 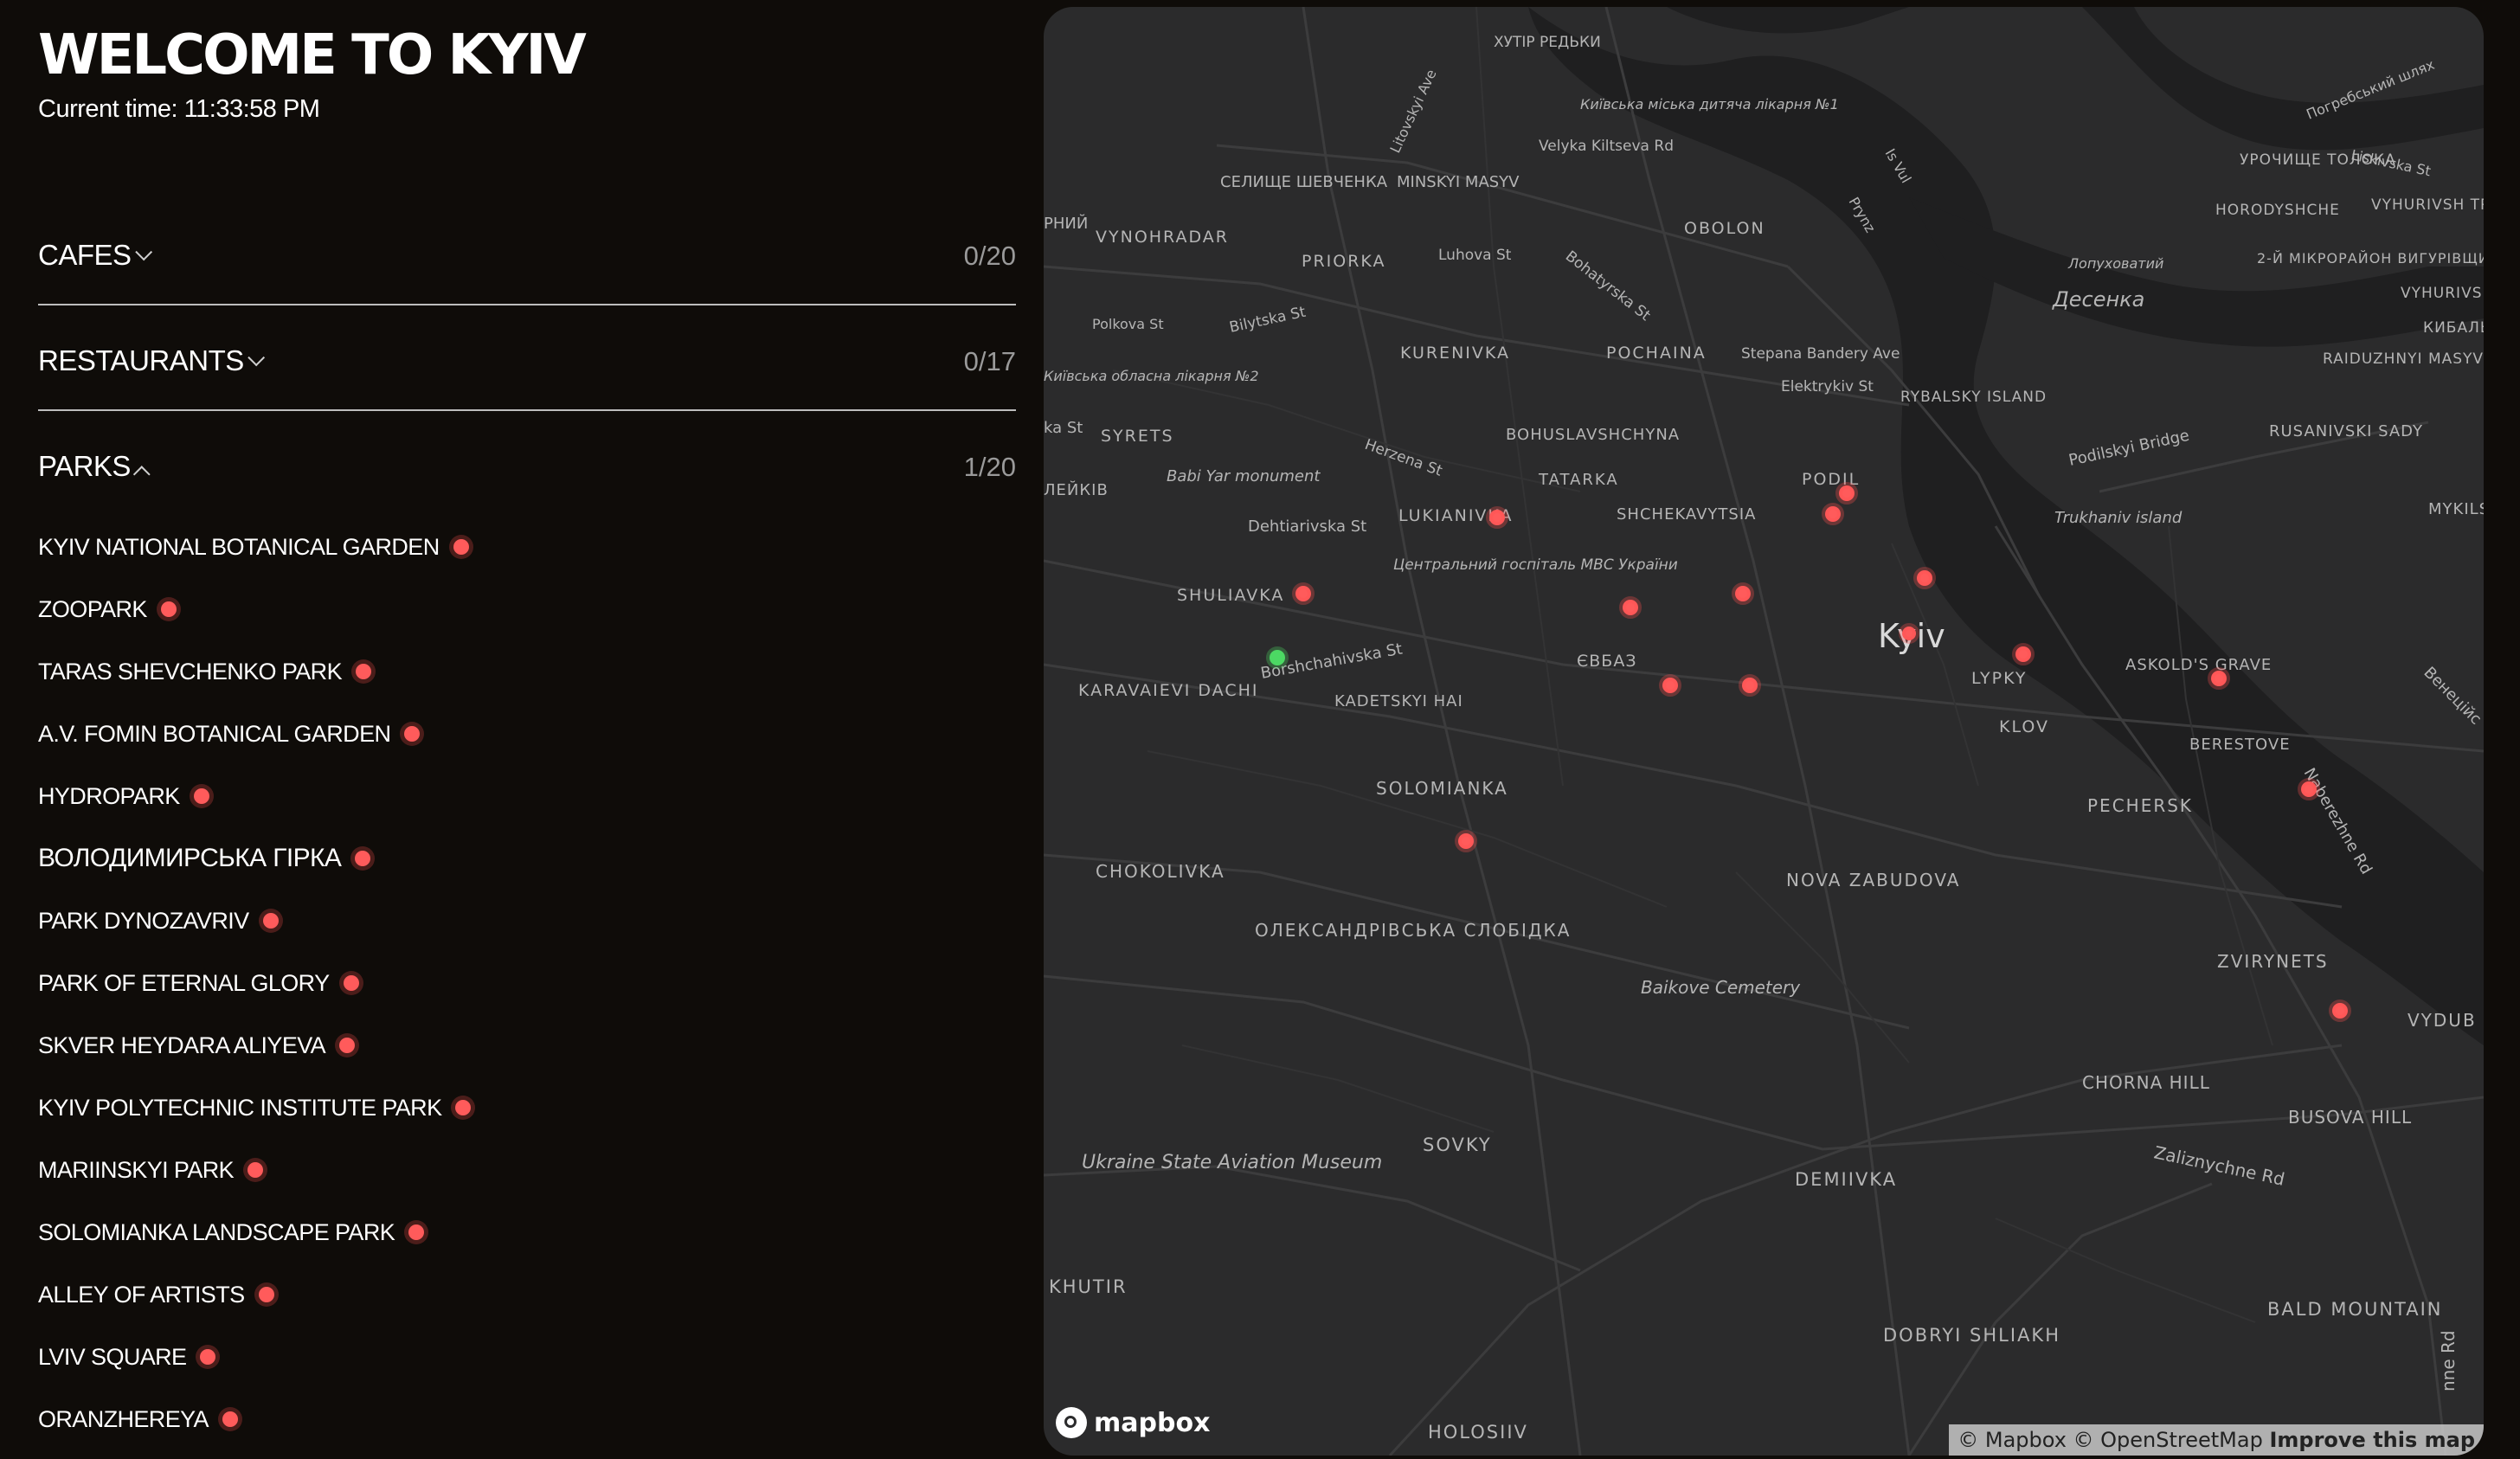 What do you see at coordinates (341, 547) in the screenshot?
I see `list-item: KYIV NATIONAL BOTANICAL GARDEN` at bounding box center [341, 547].